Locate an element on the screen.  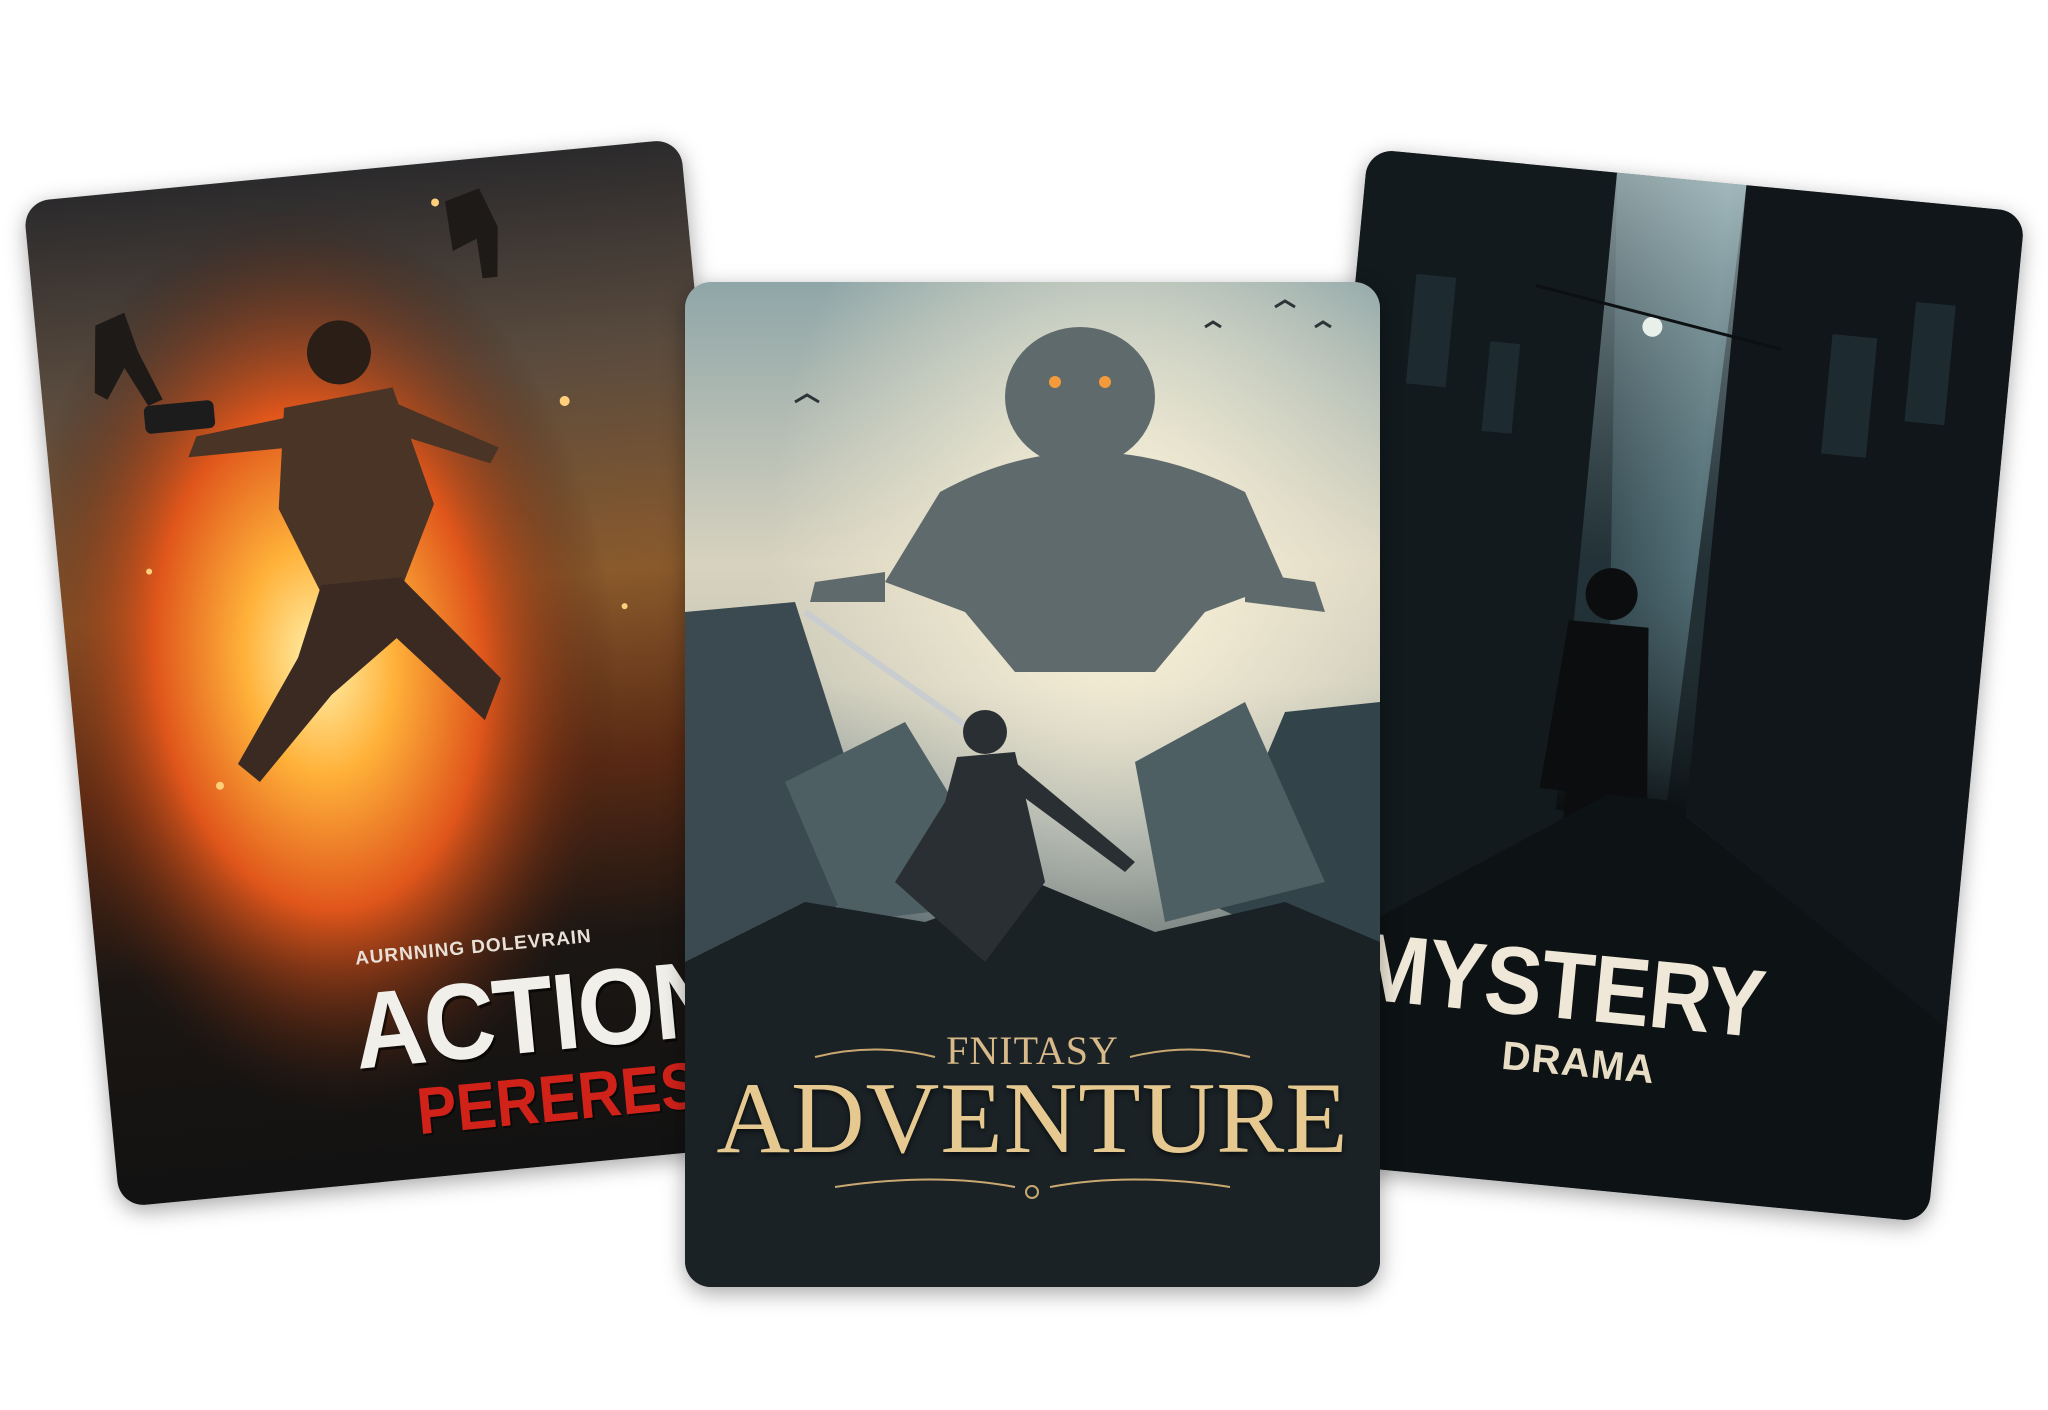
adventure-title: ADVENTURE is located at coordinates (1032, 1118).